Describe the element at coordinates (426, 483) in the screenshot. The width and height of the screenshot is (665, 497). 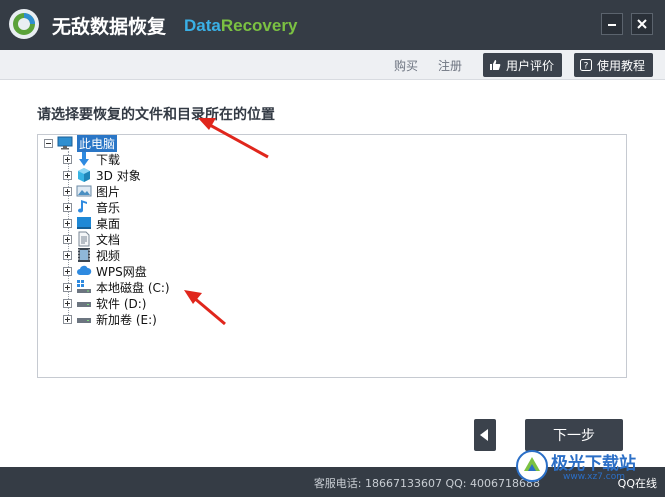
I see `support-hotline: 客服电话: 18667133607 QQ: 4006718688` at that location.